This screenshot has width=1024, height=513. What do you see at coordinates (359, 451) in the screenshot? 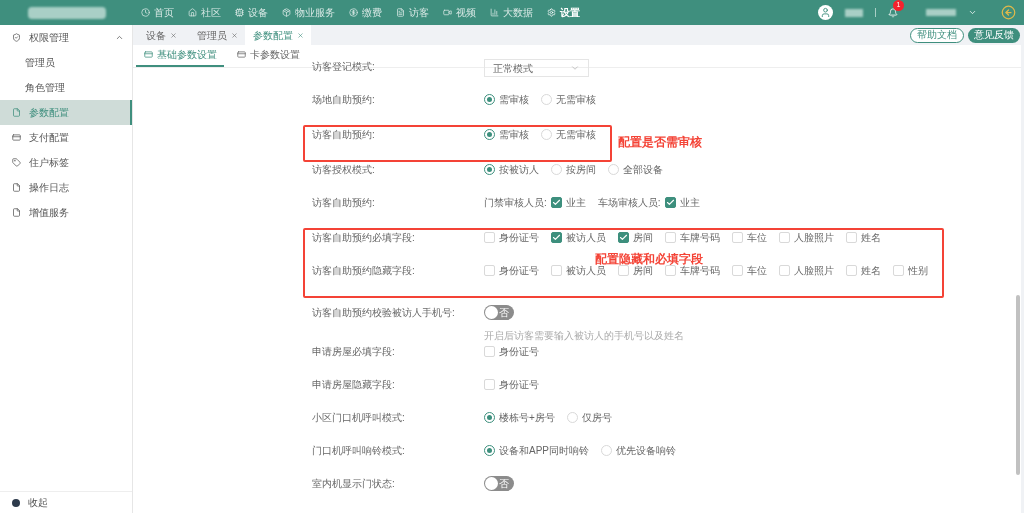
I see `field-label: 门口机呼叫响铃模式:` at bounding box center [359, 451].